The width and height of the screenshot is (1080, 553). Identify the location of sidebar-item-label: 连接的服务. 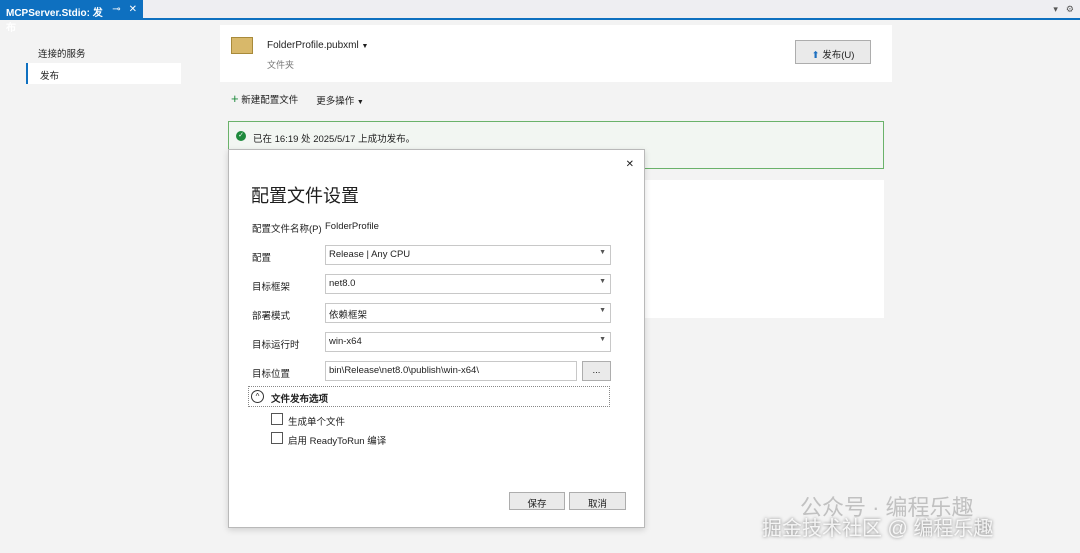
(62, 54).